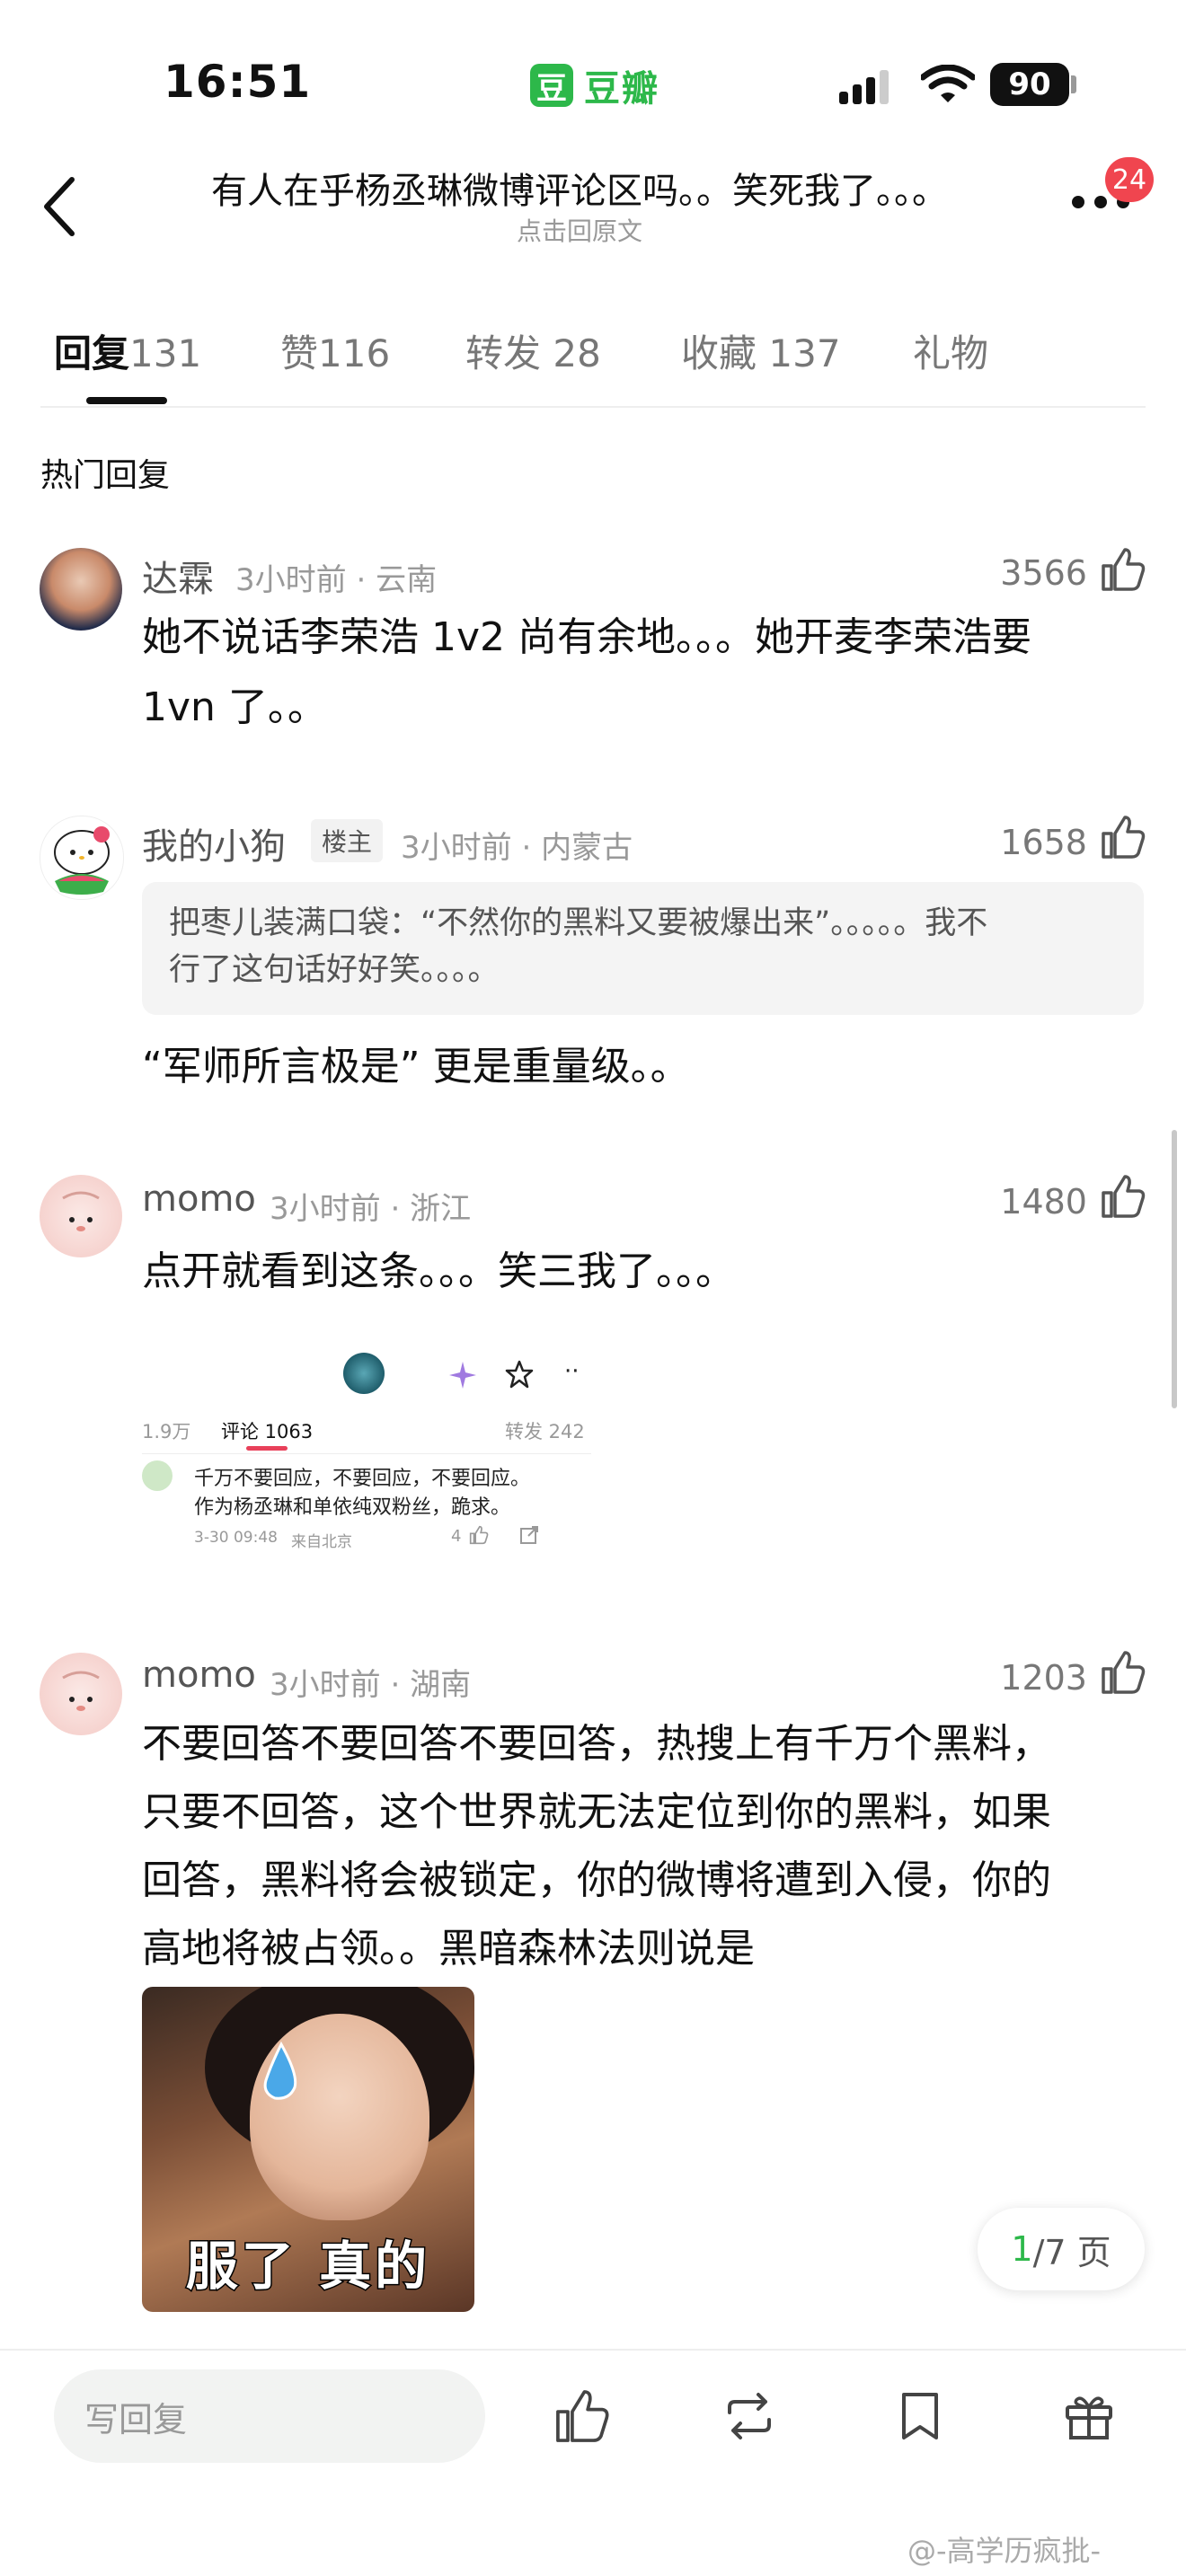 This screenshot has width=1186, height=2576. I want to click on hello-kitty-avatar-icon, so click(82, 860).